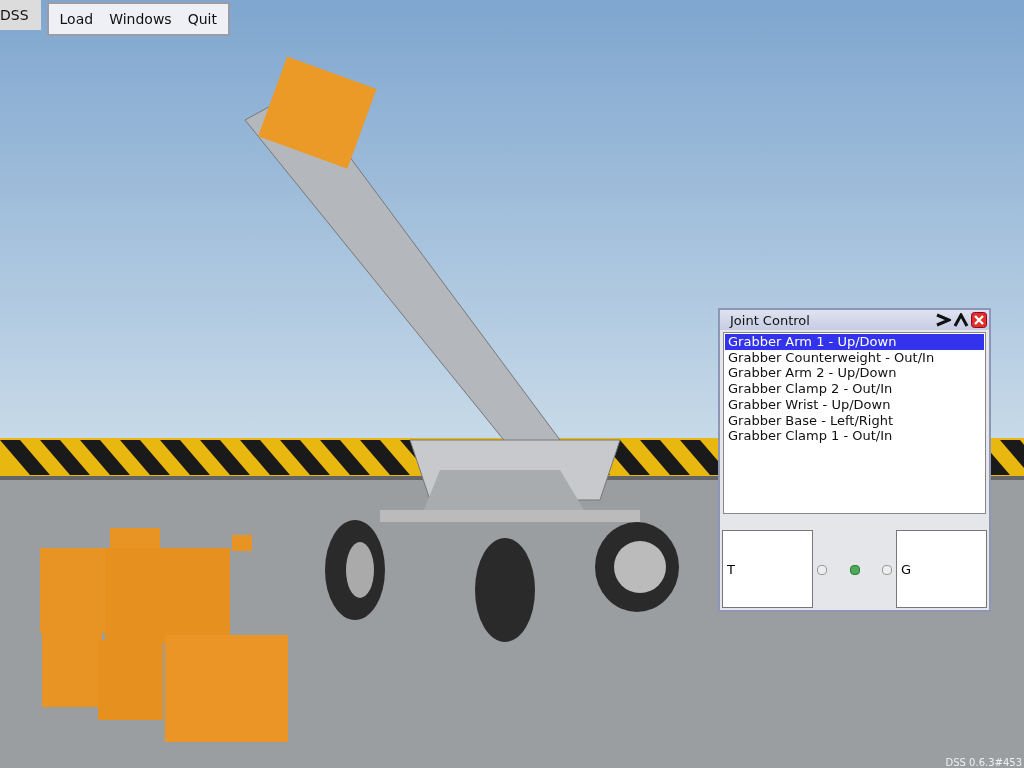 The height and width of the screenshot is (768, 1024). I want to click on window-title: Joint Control, so click(770, 320).